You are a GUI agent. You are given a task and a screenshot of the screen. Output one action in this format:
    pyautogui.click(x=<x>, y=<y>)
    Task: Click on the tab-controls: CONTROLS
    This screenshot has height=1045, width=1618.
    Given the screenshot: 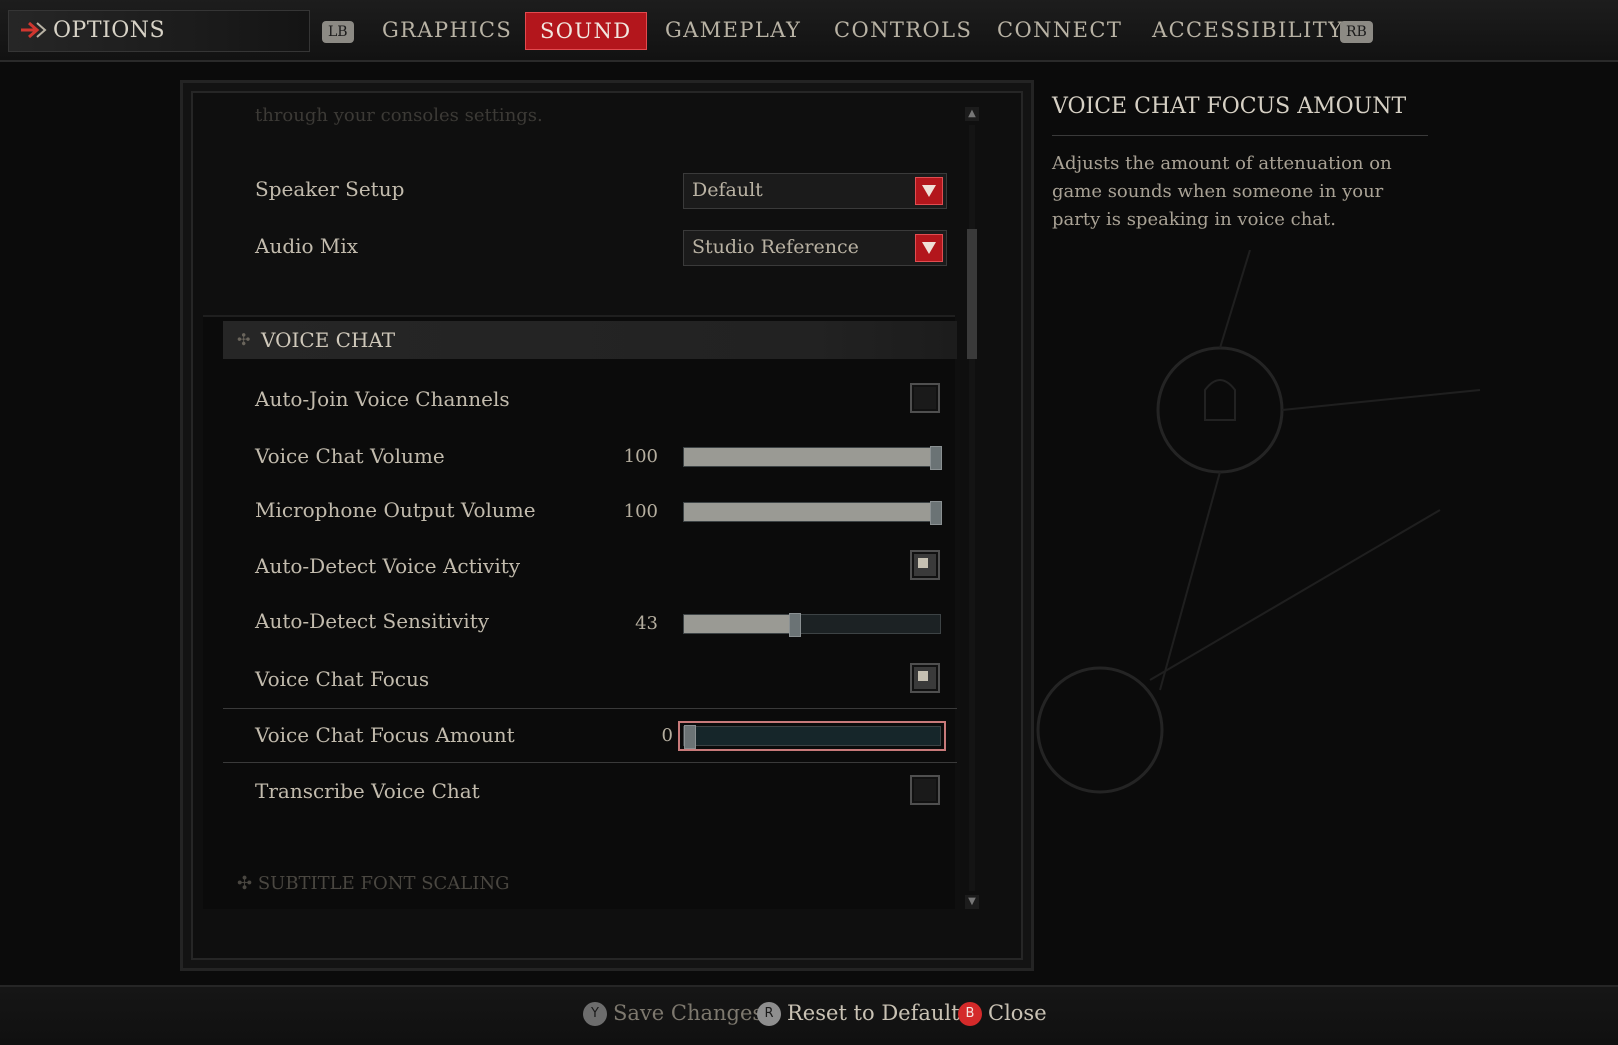 What is the action you would take?
    pyautogui.click(x=903, y=30)
    